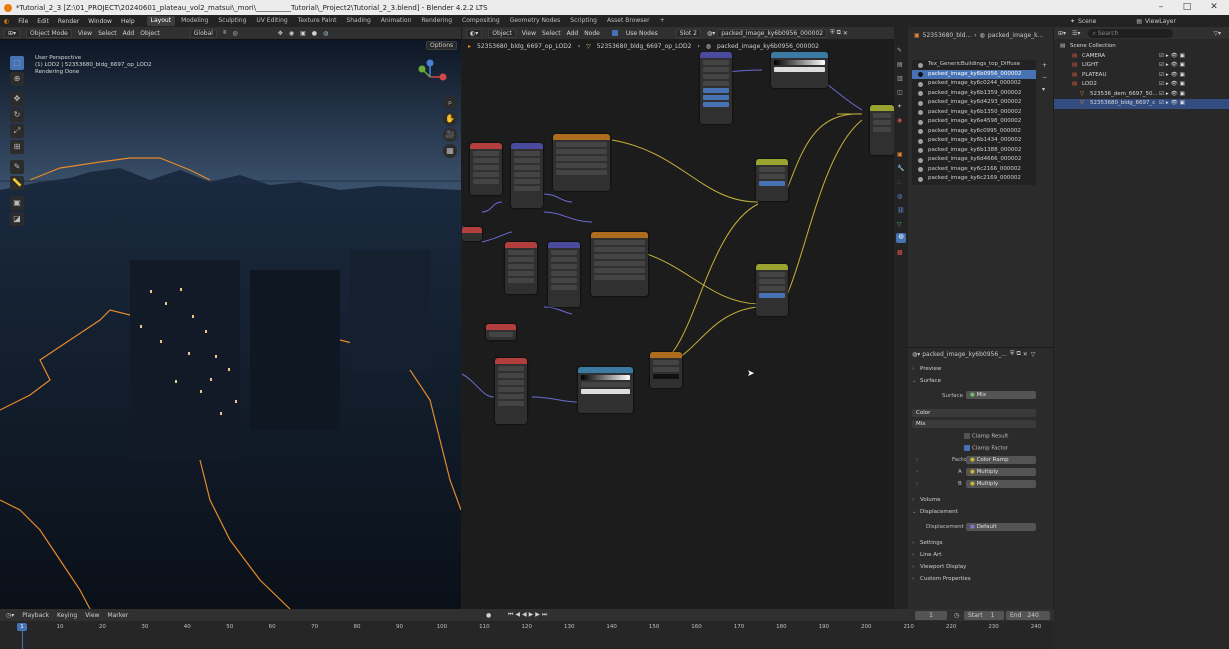 The width and height of the screenshot is (1229, 649). Describe the element at coordinates (980, 381) in the screenshot. I see `section-surface: ⌄ Surface` at that location.